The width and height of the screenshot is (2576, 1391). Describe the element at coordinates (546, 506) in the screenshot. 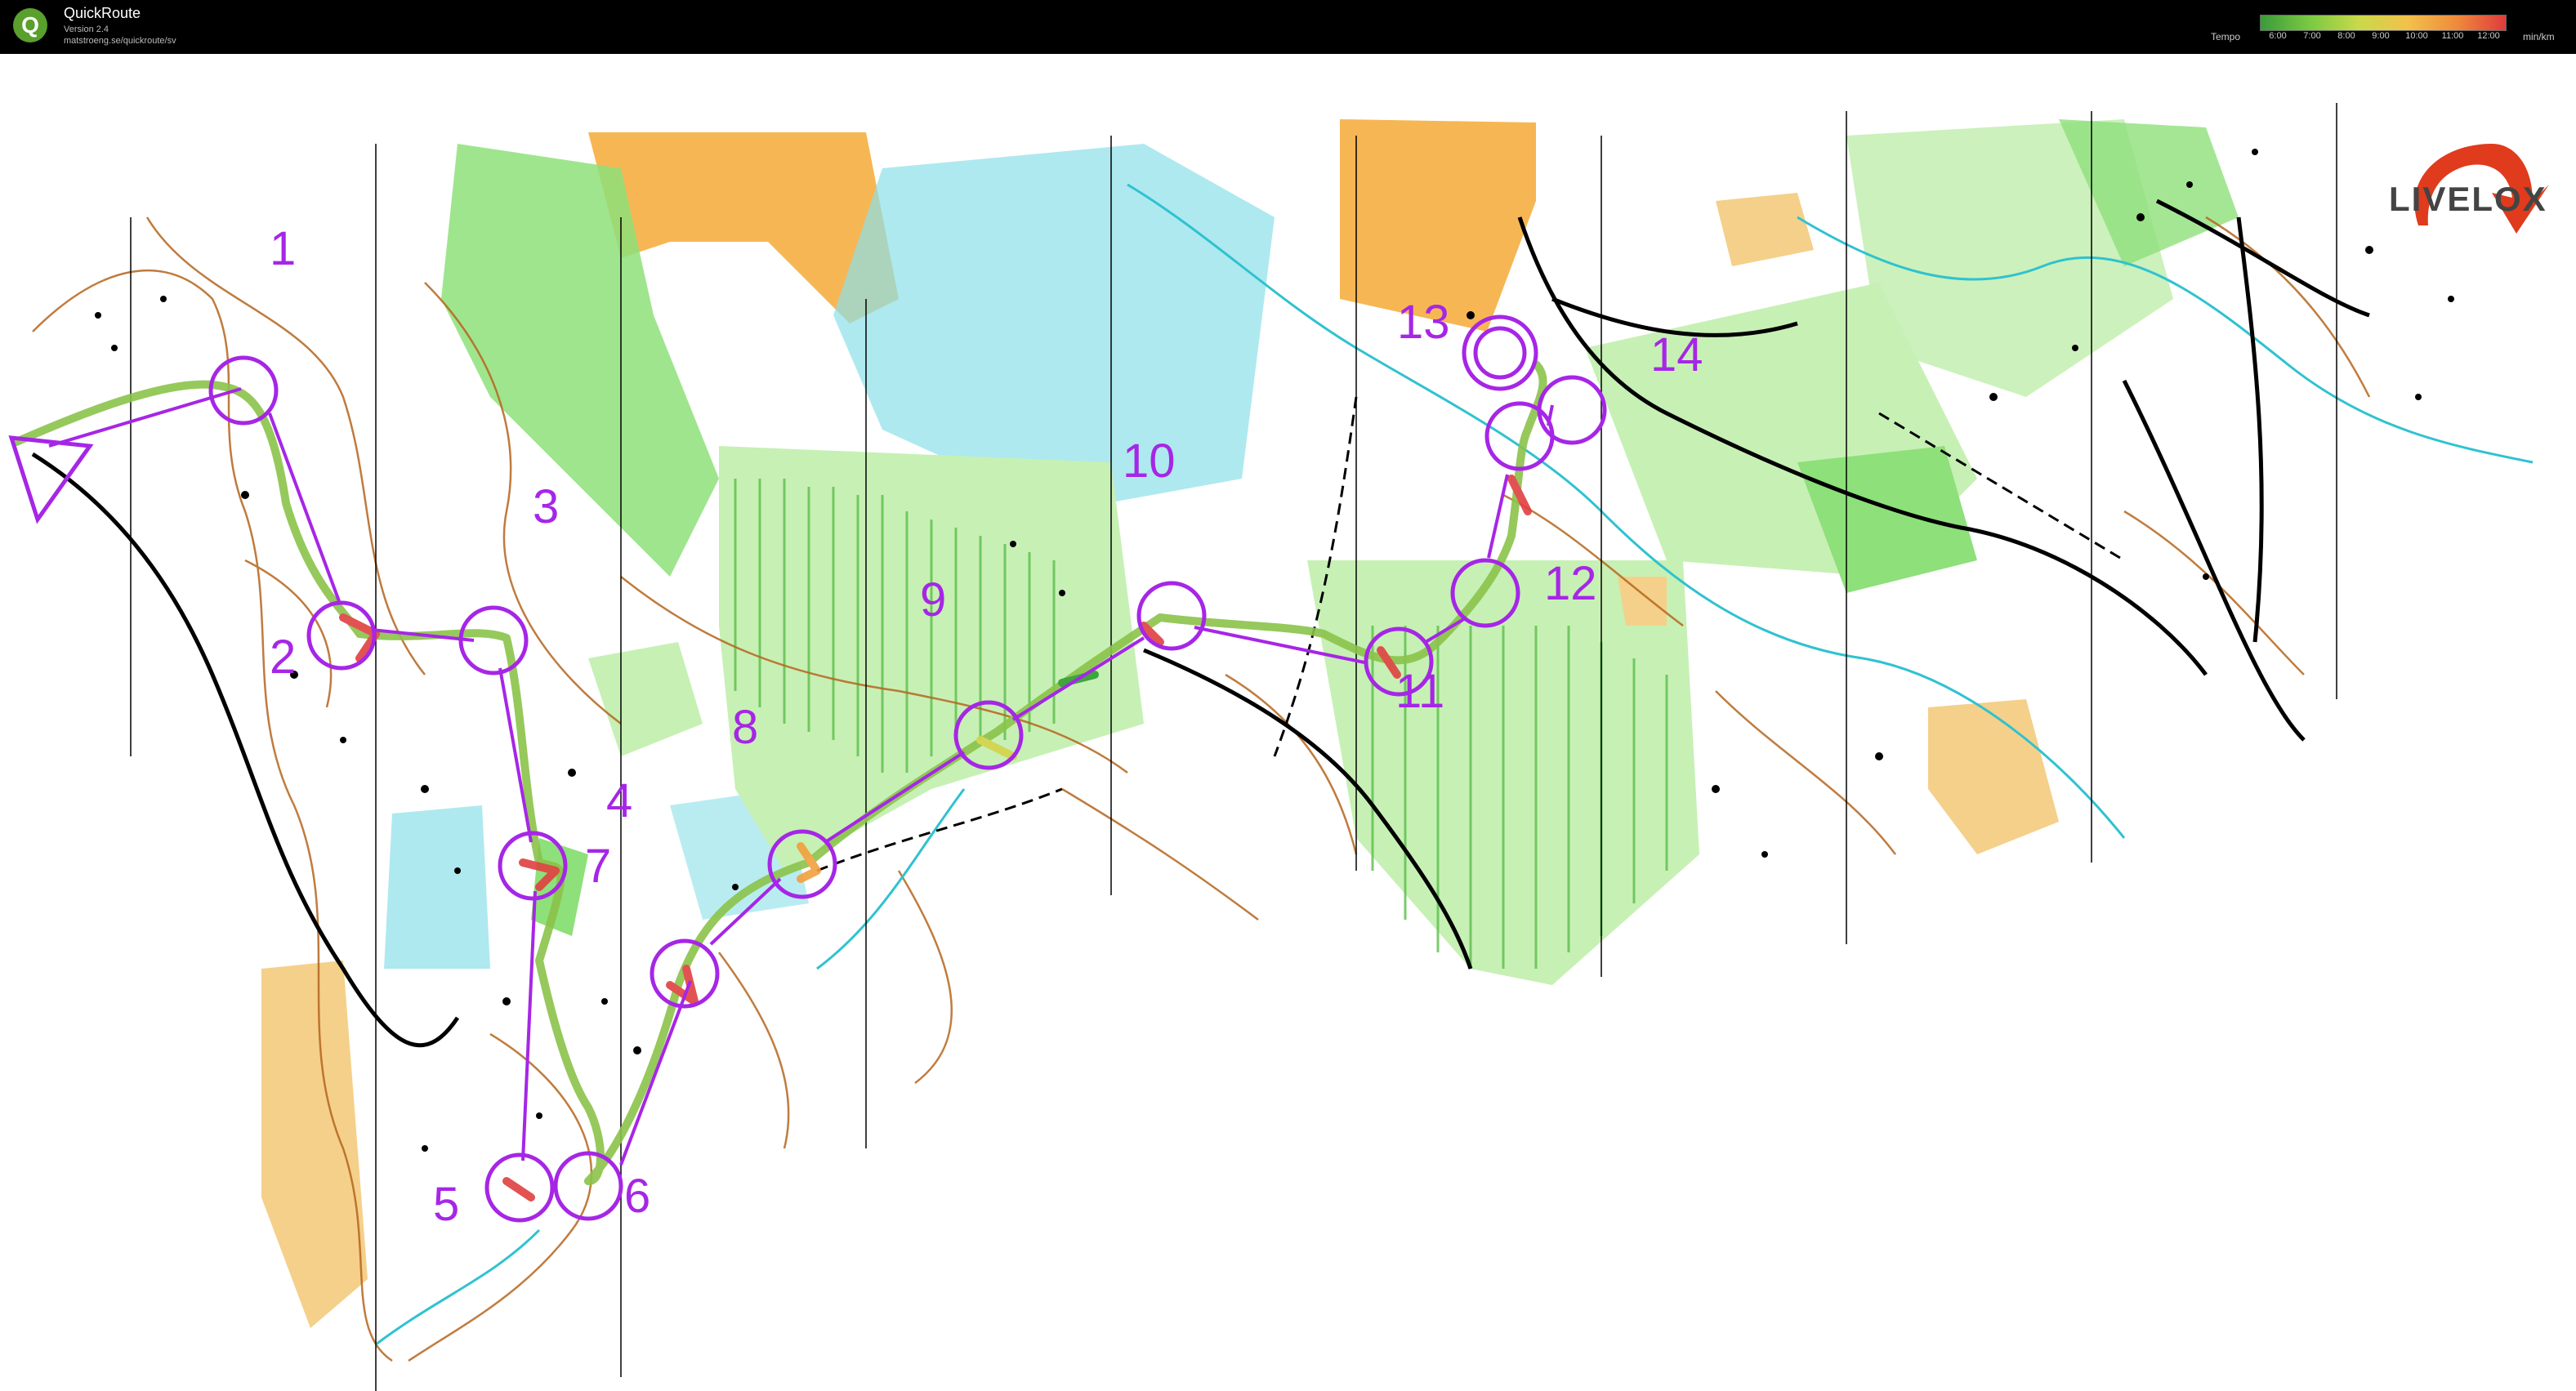

I see `control-number-3: 3` at that location.